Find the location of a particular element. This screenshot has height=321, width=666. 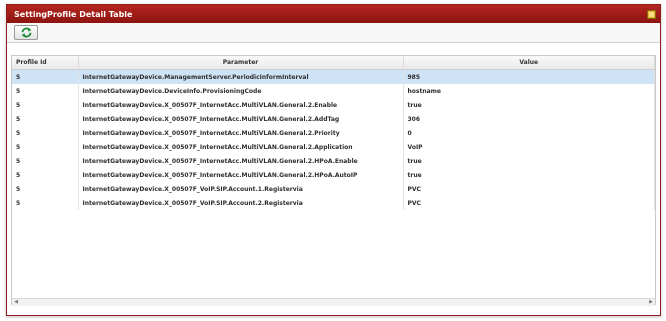

value-cell: VoIP is located at coordinates (529, 147).